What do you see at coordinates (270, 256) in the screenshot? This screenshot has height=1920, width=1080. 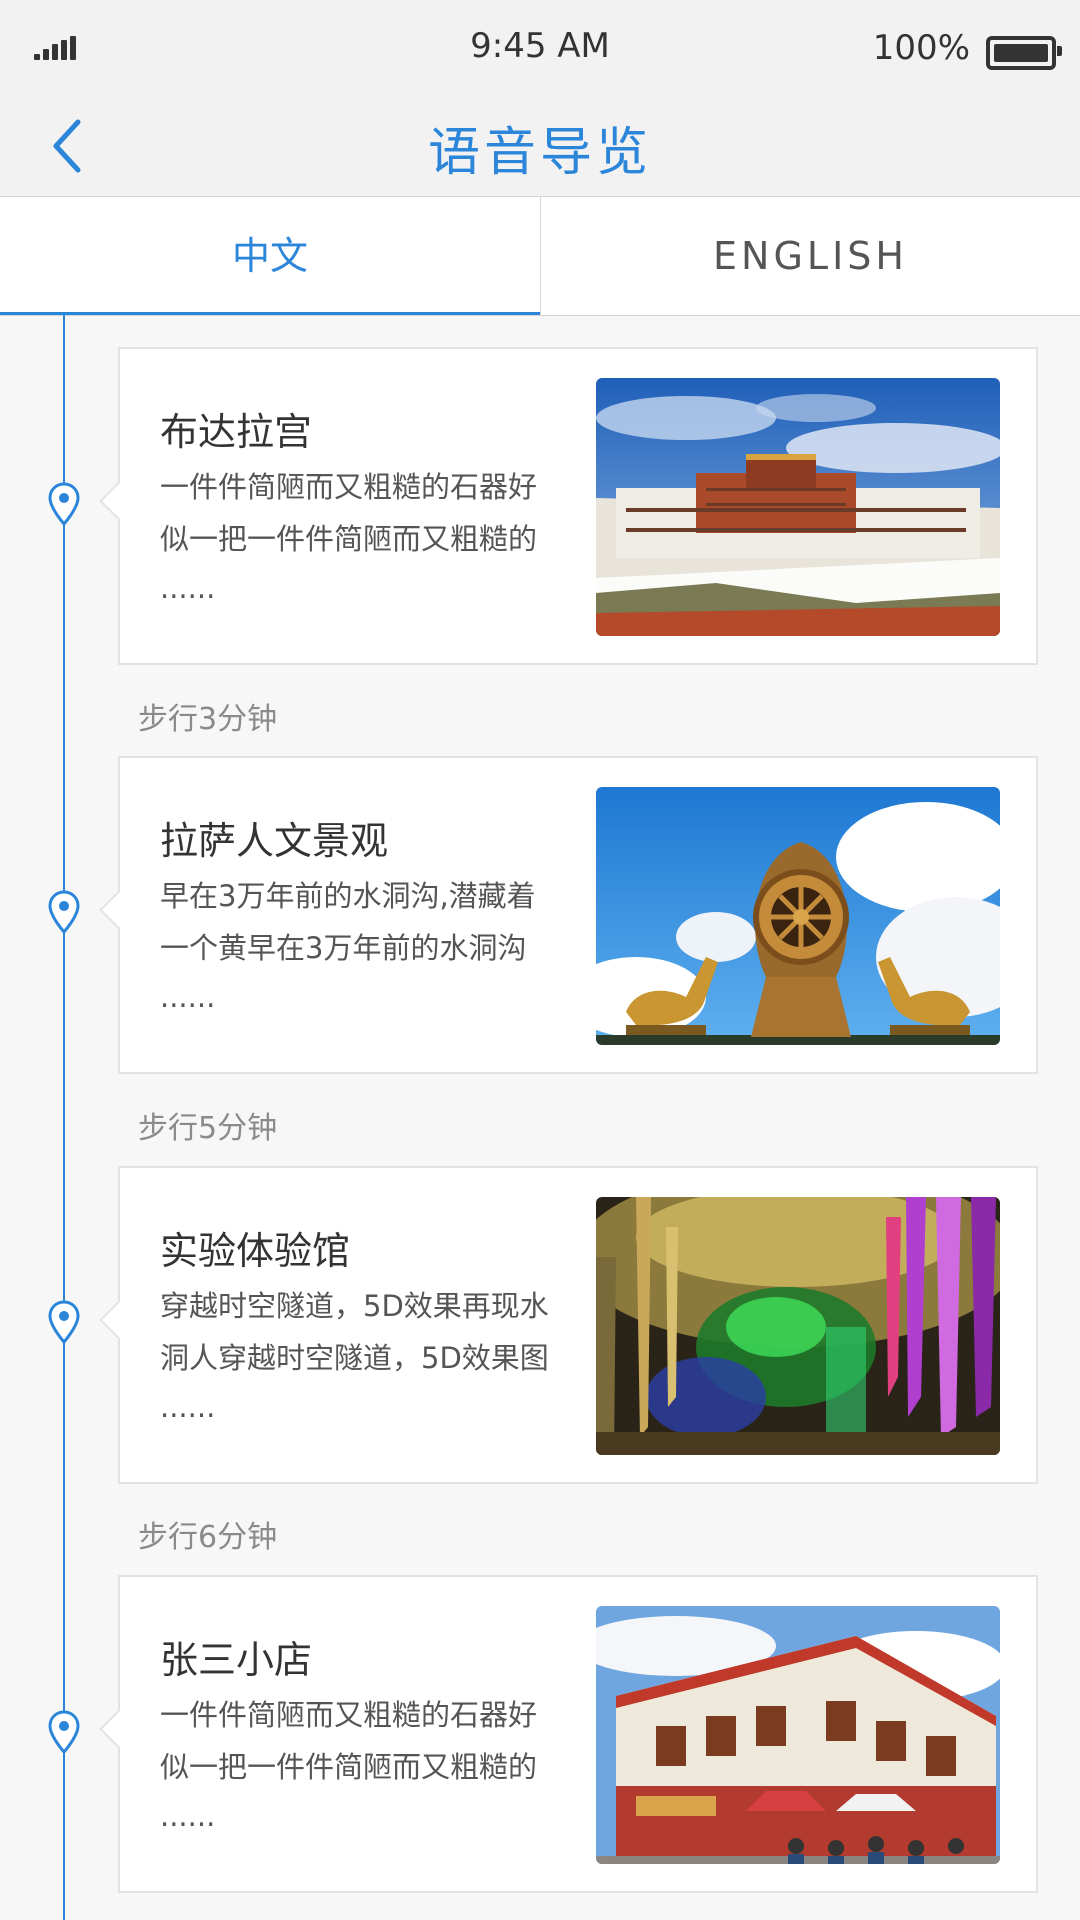 I see `tab-chinese: 中文` at bounding box center [270, 256].